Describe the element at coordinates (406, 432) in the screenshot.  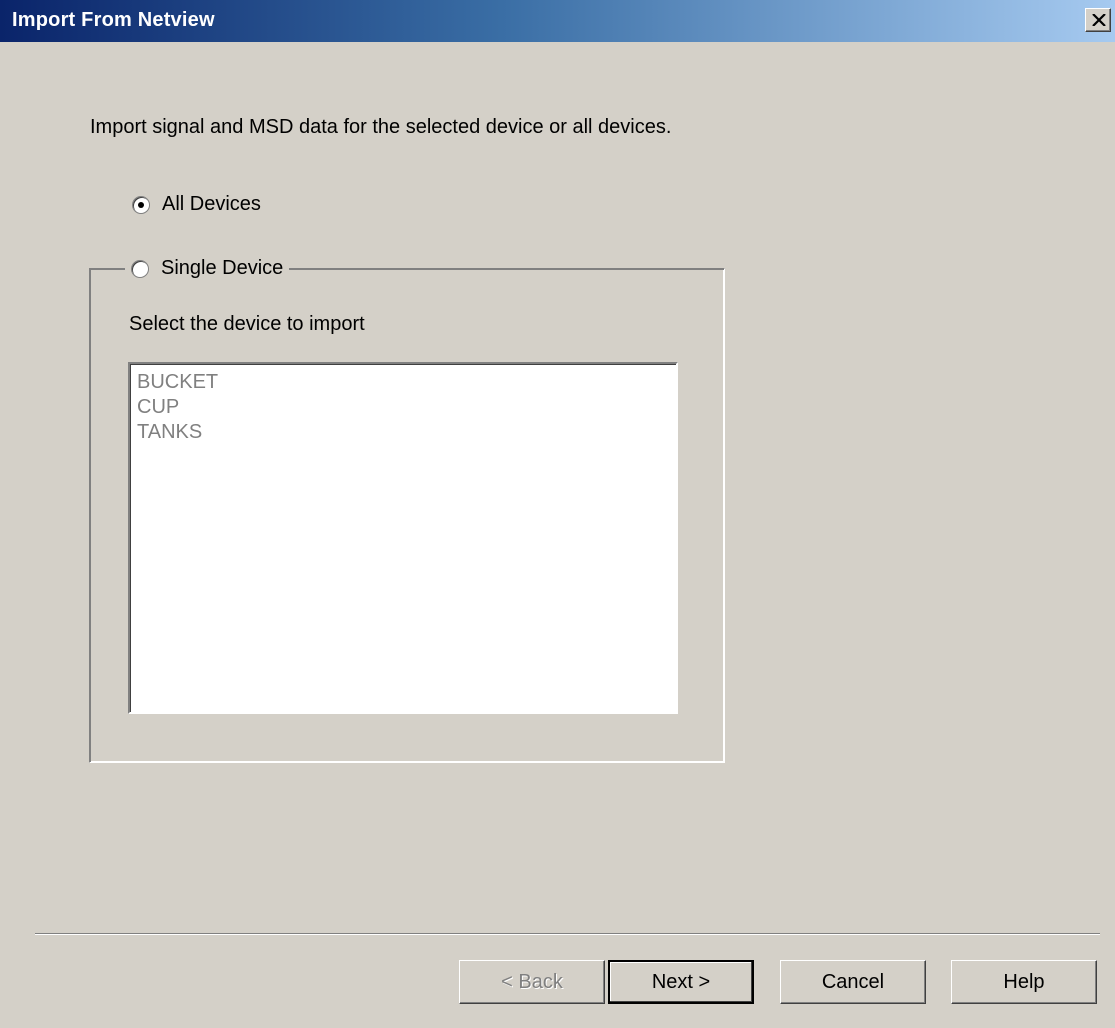
I see `list-item: TANKS` at that location.